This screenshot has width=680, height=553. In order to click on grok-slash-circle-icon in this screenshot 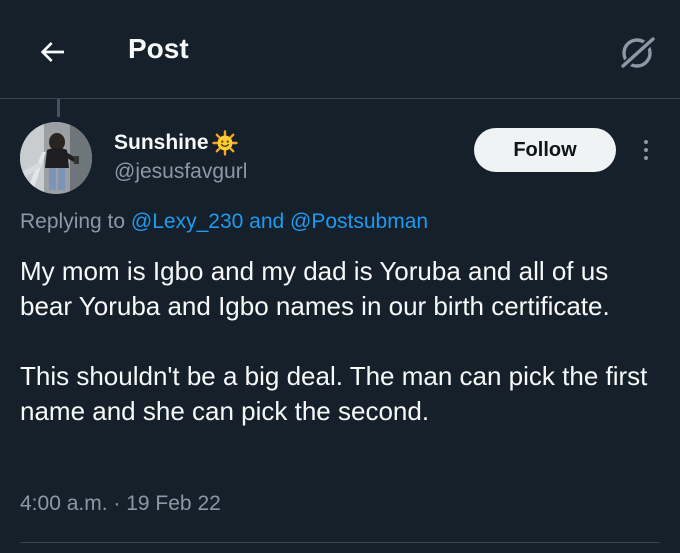, I will do `click(638, 53)`.